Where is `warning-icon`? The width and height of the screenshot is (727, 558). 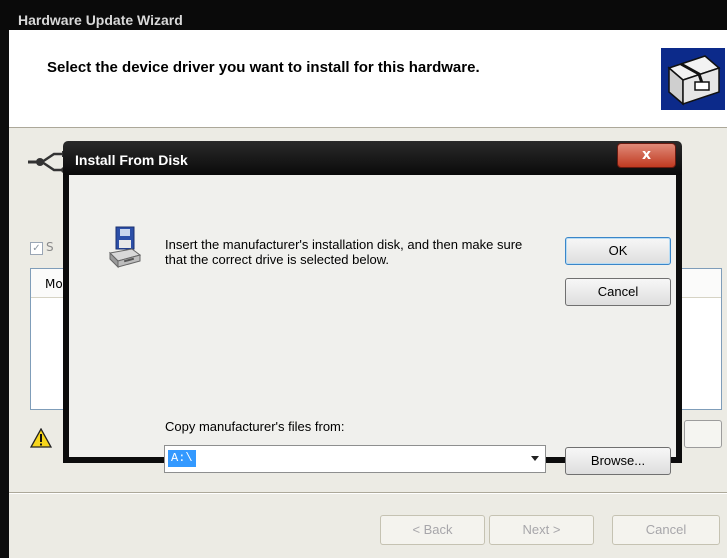
warning-icon is located at coordinates (41, 438).